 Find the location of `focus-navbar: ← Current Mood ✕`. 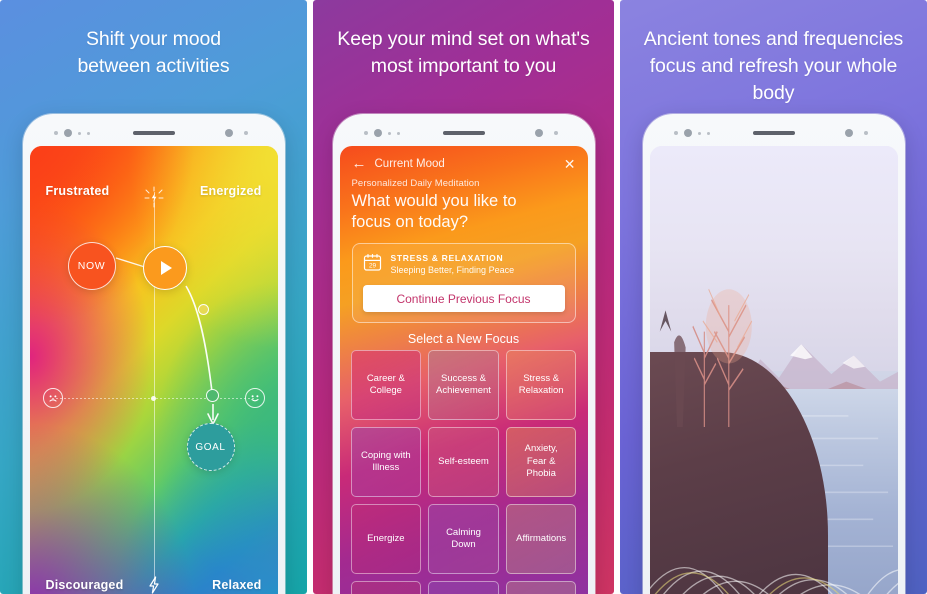

focus-navbar: ← Current Mood ✕ is located at coordinates (464, 163).